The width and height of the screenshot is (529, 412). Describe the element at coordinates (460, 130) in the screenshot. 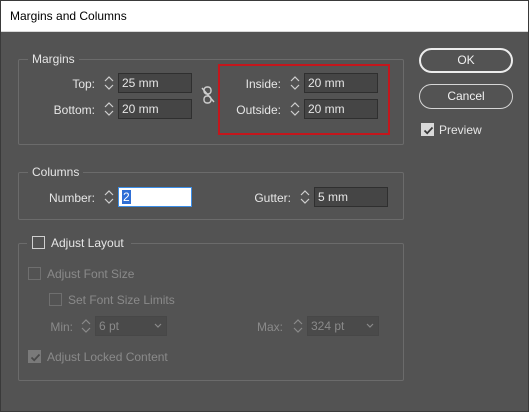

I see `preview-label: Preview` at that location.